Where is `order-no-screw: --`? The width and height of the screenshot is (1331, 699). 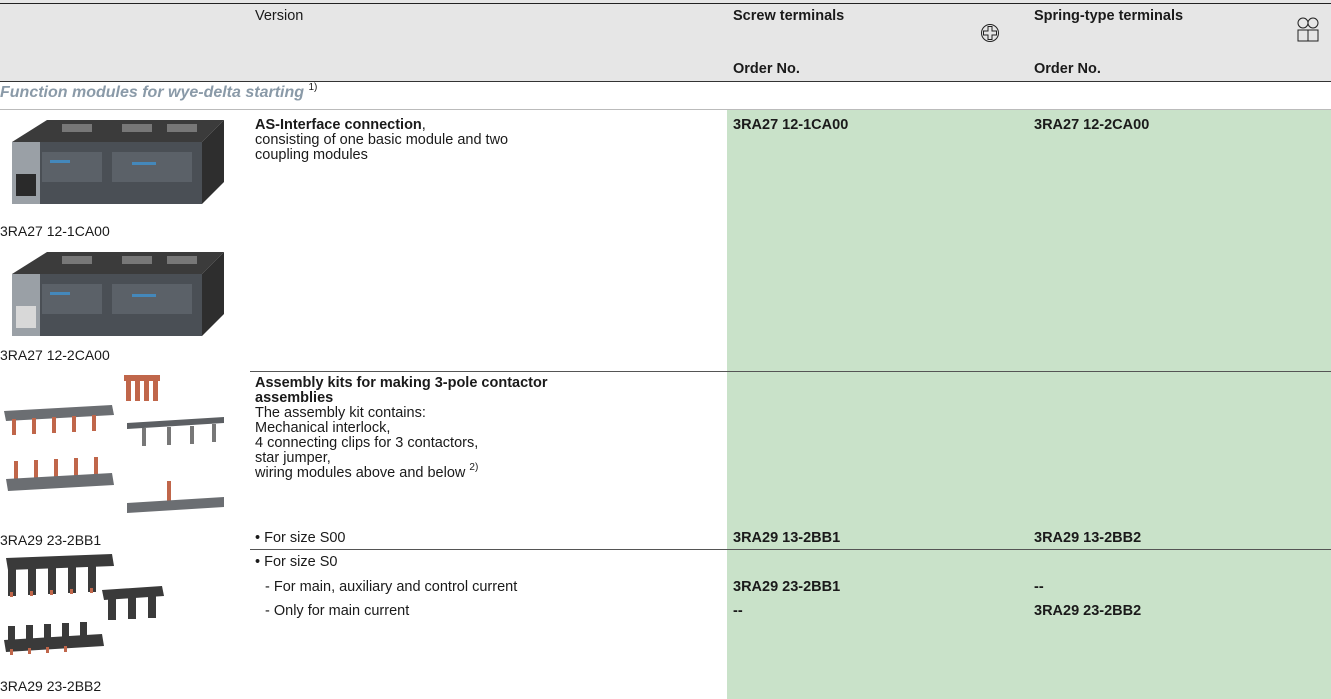
order-no-screw: -- is located at coordinates (738, 611).